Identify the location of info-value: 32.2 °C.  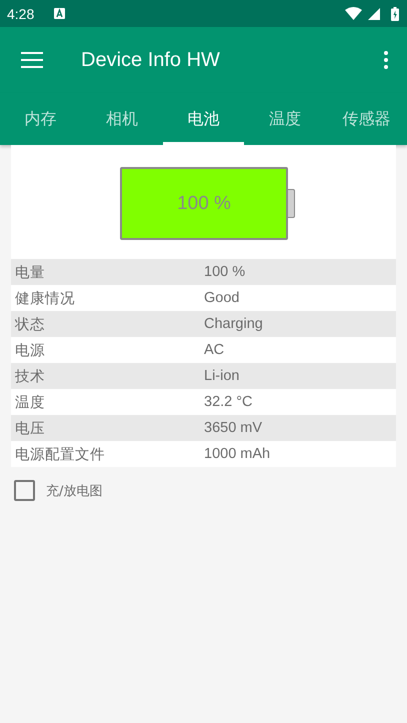
(228, 402).